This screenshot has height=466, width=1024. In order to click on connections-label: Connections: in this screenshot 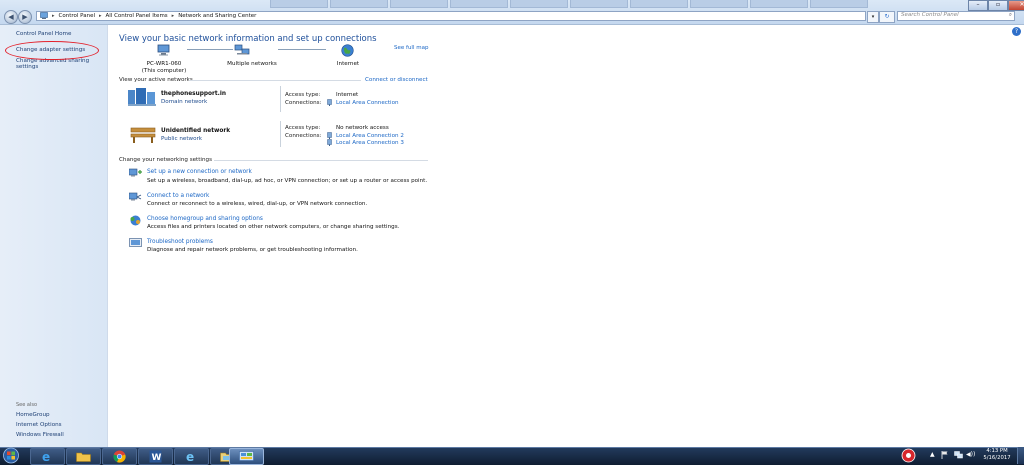, I will do `click(303, 136)`.